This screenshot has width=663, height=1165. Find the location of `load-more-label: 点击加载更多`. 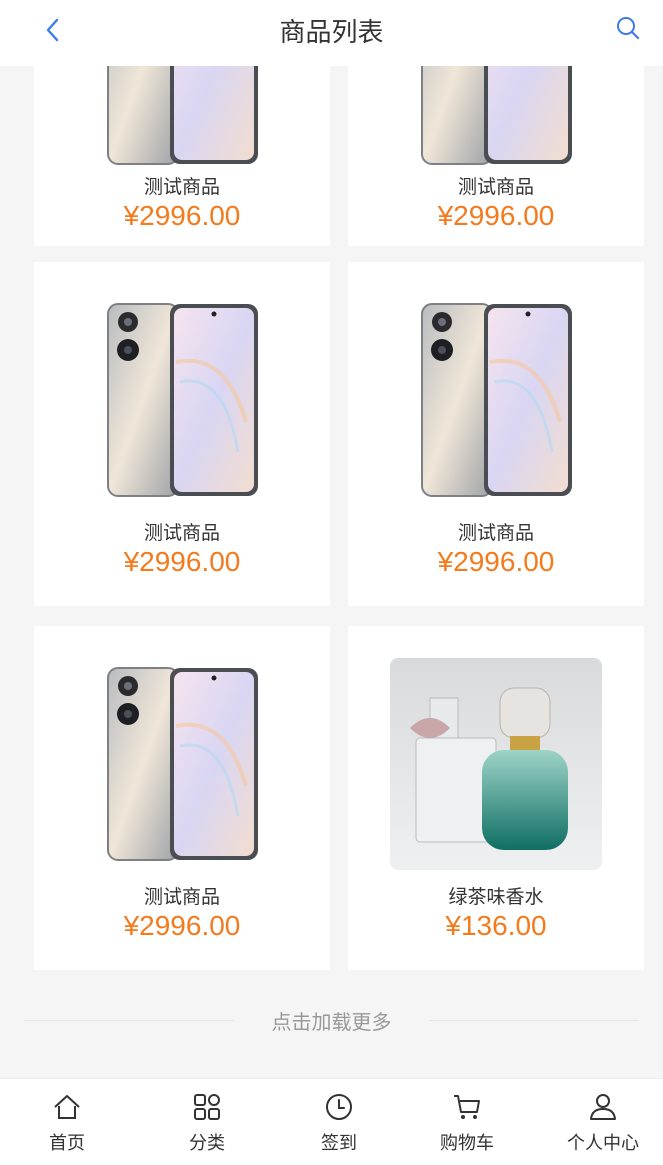

load-more-label: 点击加载更多 is located at coordinates (331, 1022).